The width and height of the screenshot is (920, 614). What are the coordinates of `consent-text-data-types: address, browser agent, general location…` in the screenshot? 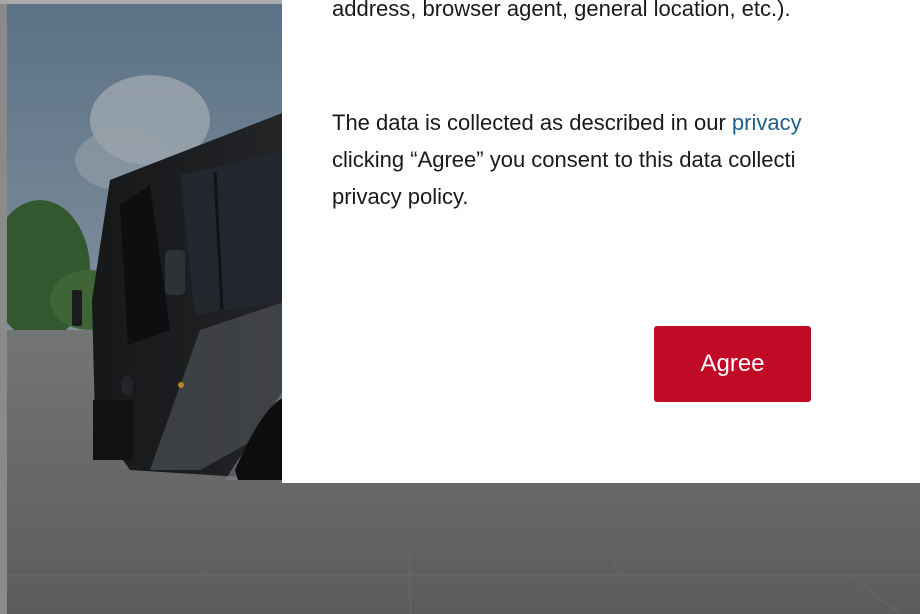 It's located at (561, 10).